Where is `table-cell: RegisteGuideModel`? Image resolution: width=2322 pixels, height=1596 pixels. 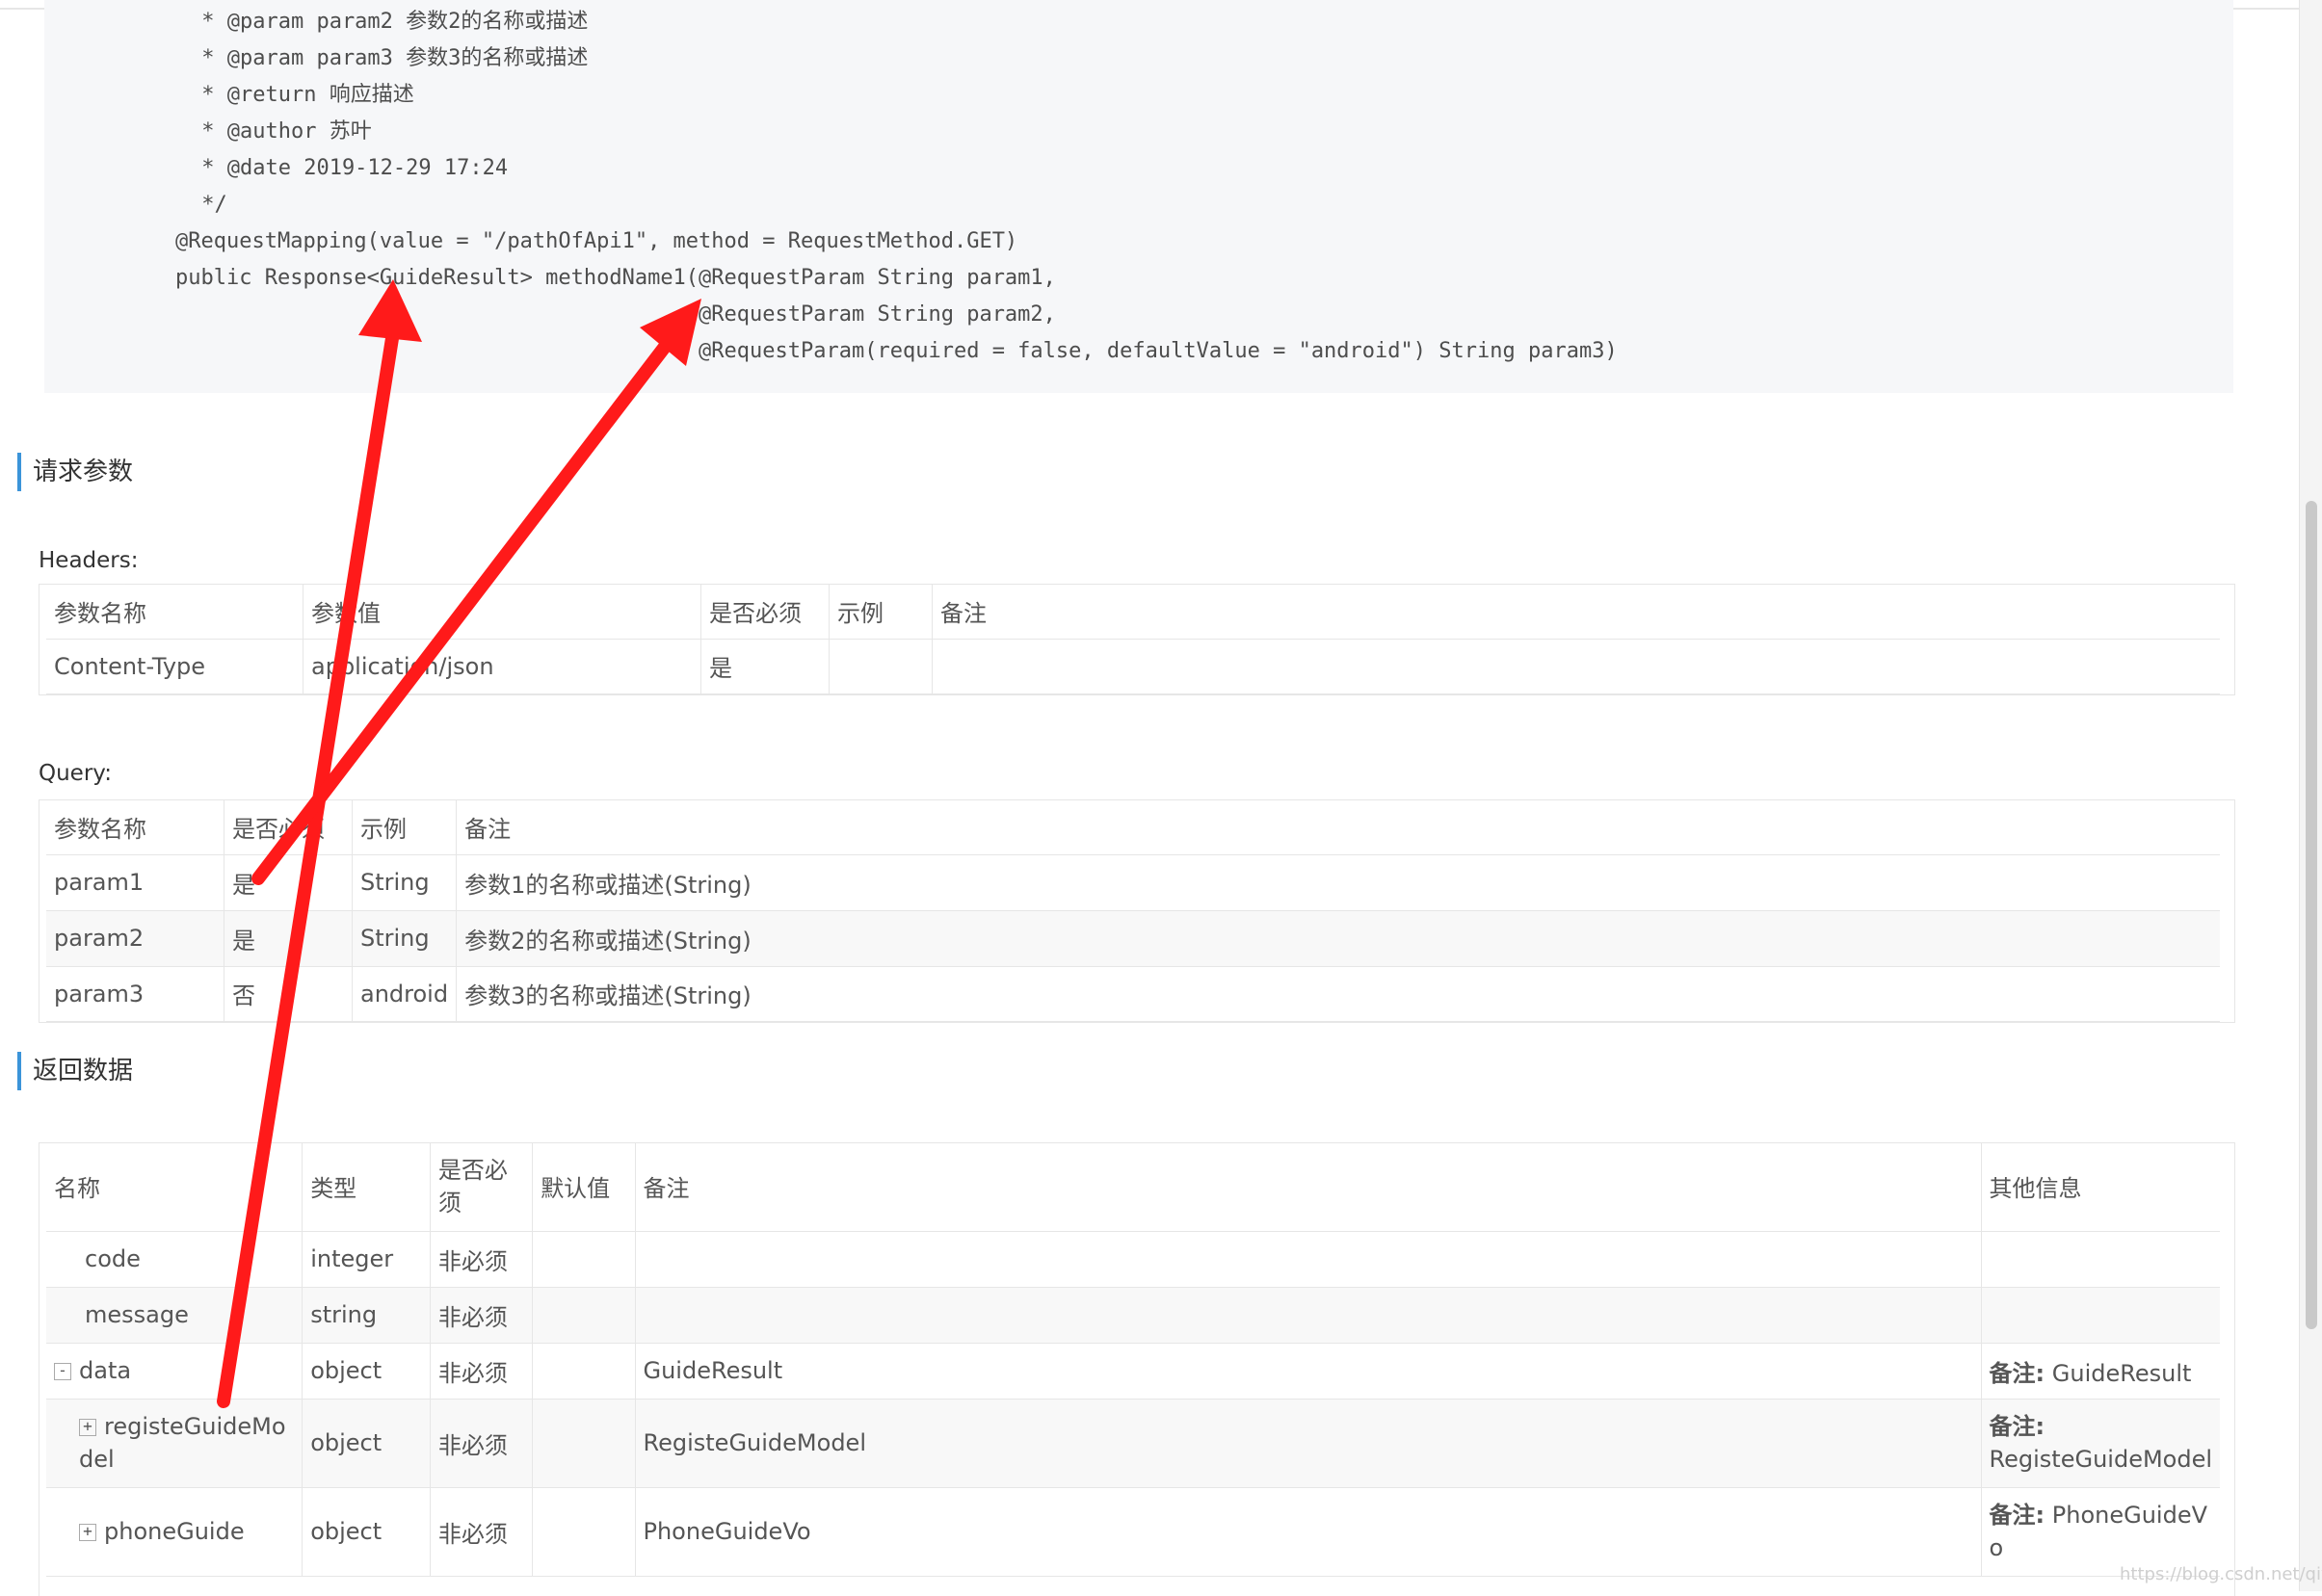 table-cell: RegisteGuideModel is located at coordinates (1308, 1443).